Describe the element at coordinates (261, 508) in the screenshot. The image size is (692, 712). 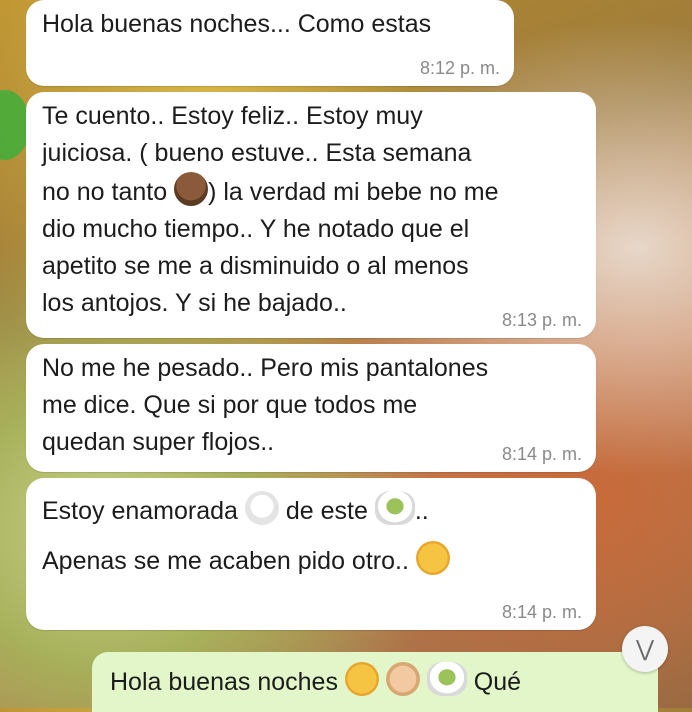
I see `white-heart-icon` at that location.